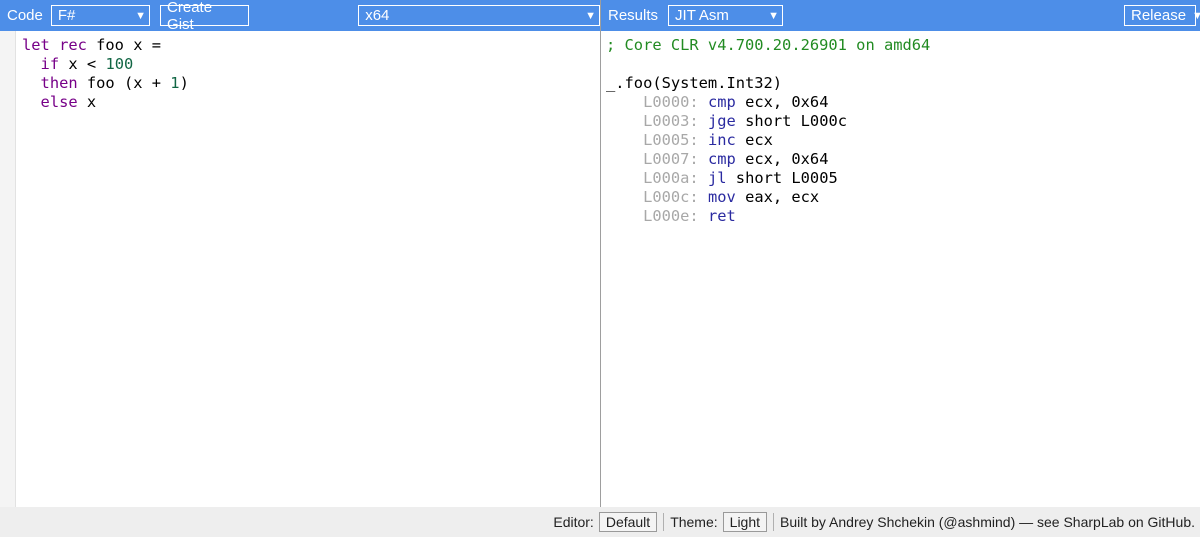 The width and height of the screenshot is (1200, 537). I want to click on language-select: F# ▼, so click(100, 15).